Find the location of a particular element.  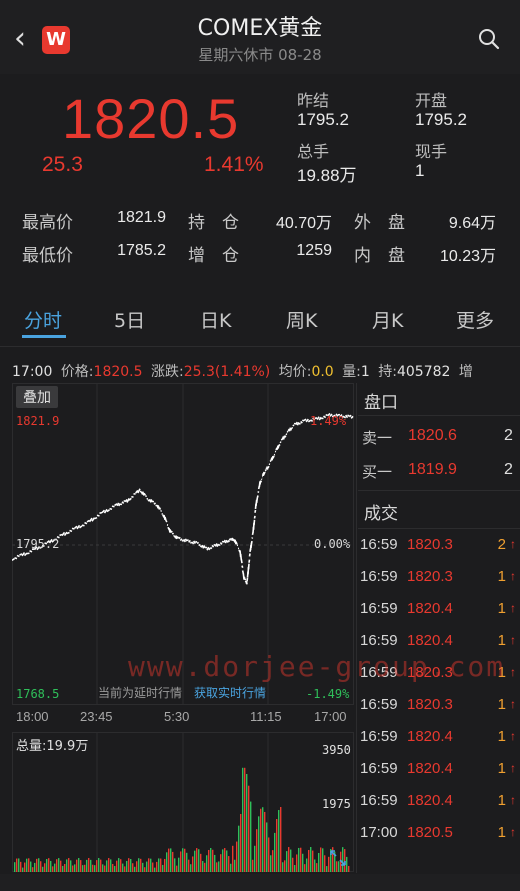

overlay-button: 叠加 is located at coordinates (37, 397).